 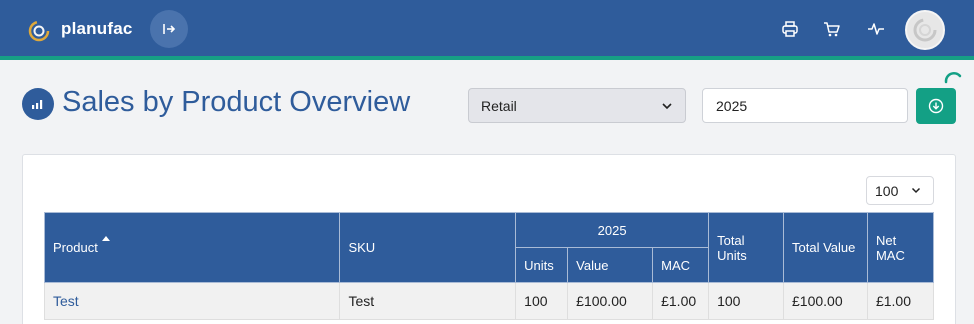 What do you see at coordinates (681, 265) in the screenshot?
I see `column-header-mac: MAC` at bounding box center [681, 265].